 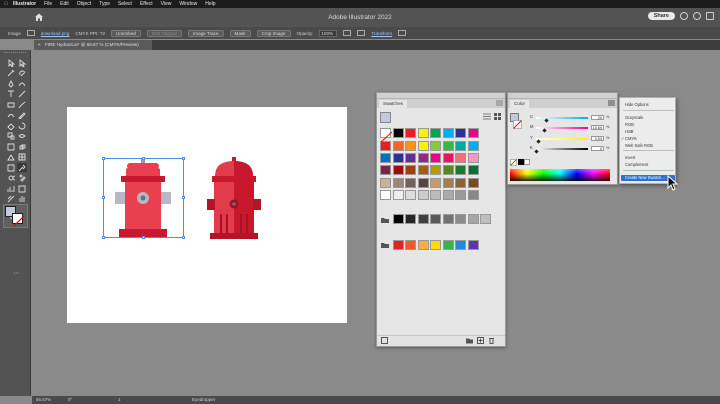 I want to click on grid-view-icon, so click(x=497, y=116).